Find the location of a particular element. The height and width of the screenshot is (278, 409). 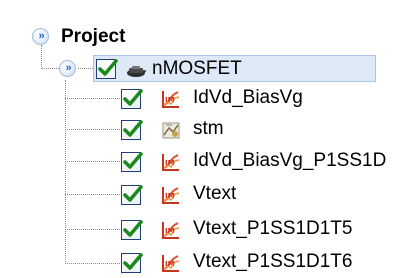

device-label: nMOSFET is located at coordinates (197, 68).